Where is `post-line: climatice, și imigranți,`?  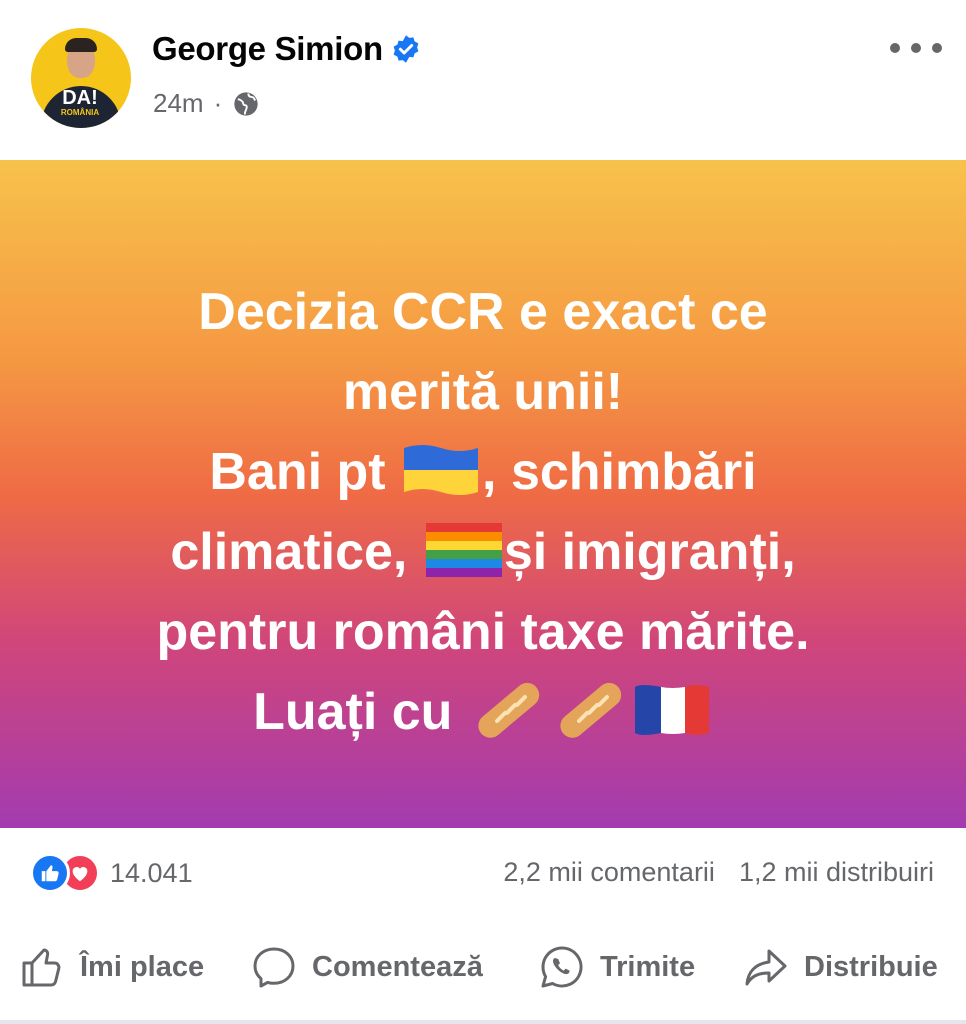 post-line: climatice, și imigranți, is located at coordinates (483, 552).